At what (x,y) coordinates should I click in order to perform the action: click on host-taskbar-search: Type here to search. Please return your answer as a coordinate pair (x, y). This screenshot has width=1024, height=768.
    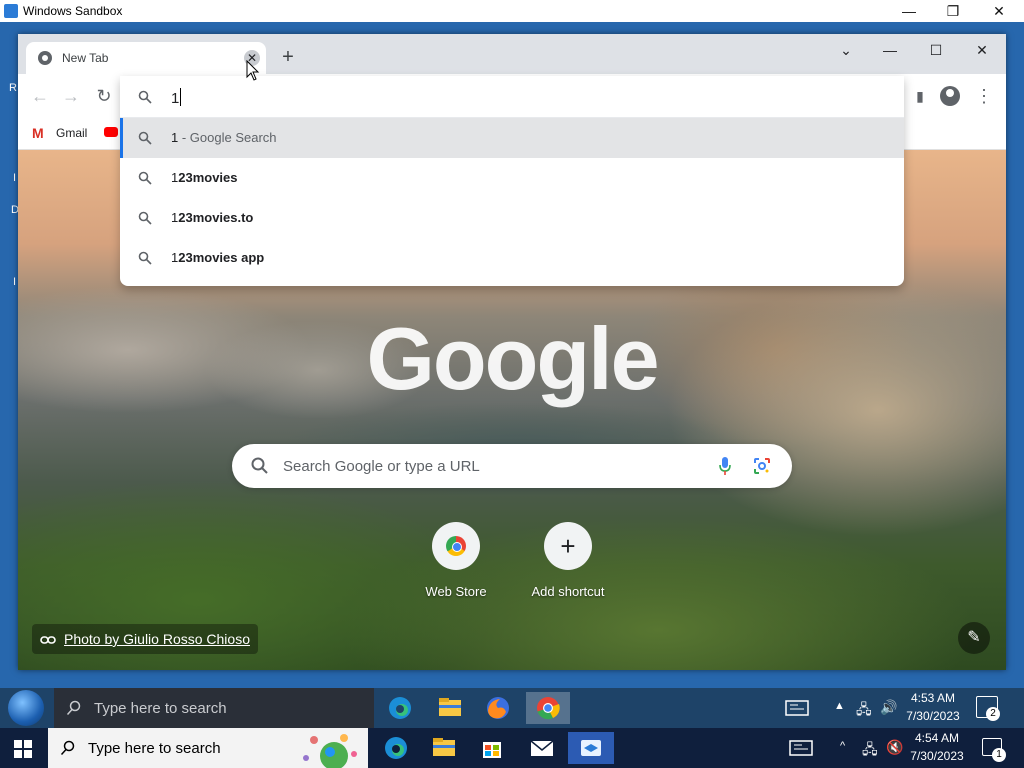
    Looking at the image, I should click on (208, 748).